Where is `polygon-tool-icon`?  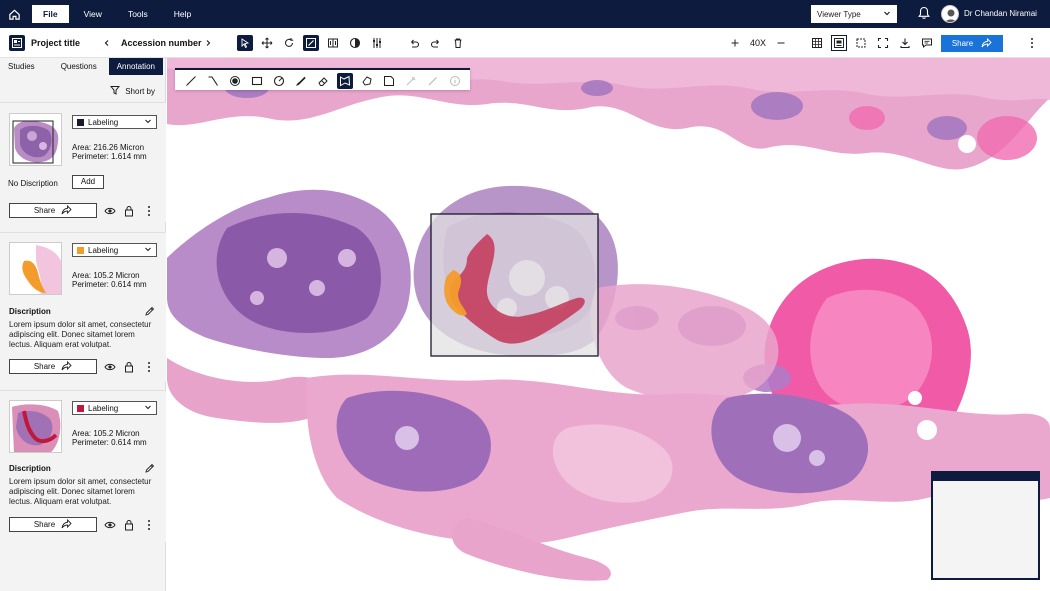
polygon-tool-icon is located at coordinates (389, 81).